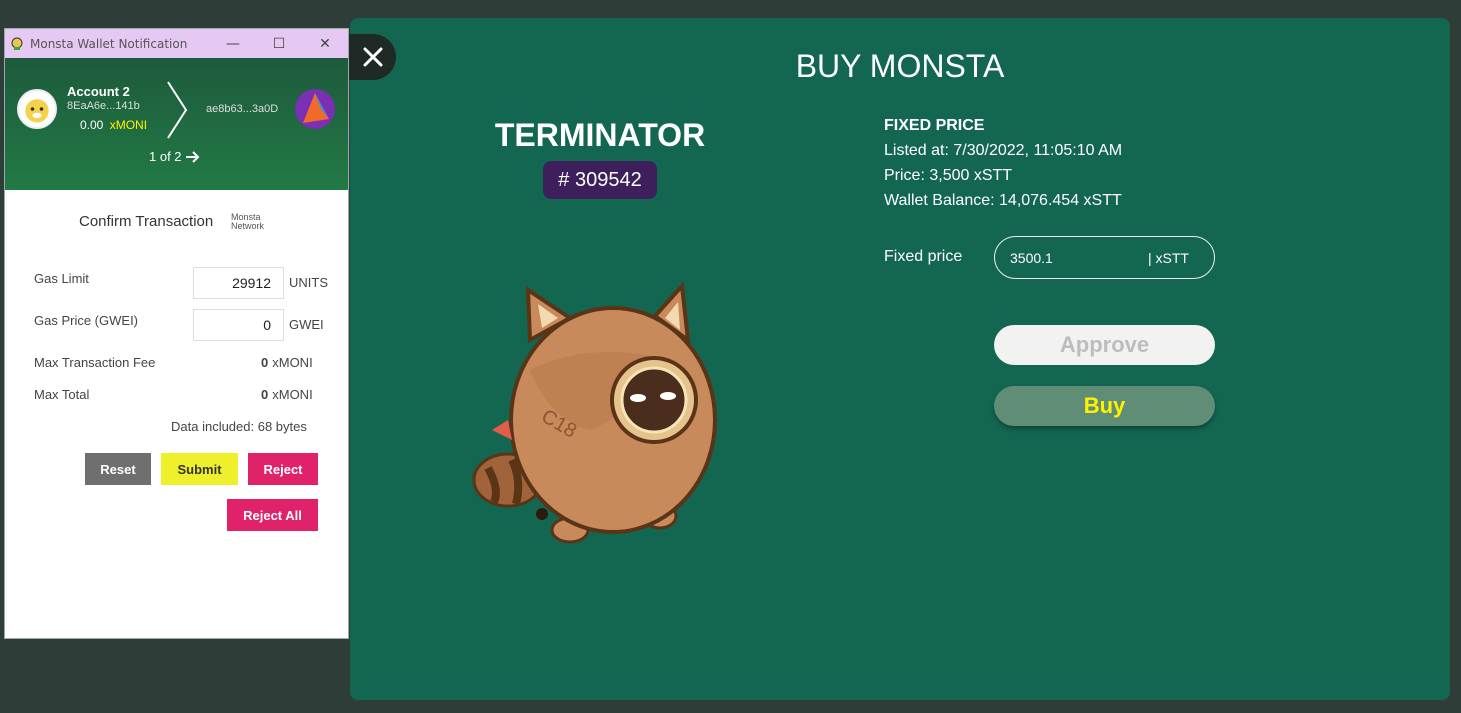 This screenshot has height=713, width=1461. I want to click on account-balance: 0.00 xMONI, so click(113, 125).